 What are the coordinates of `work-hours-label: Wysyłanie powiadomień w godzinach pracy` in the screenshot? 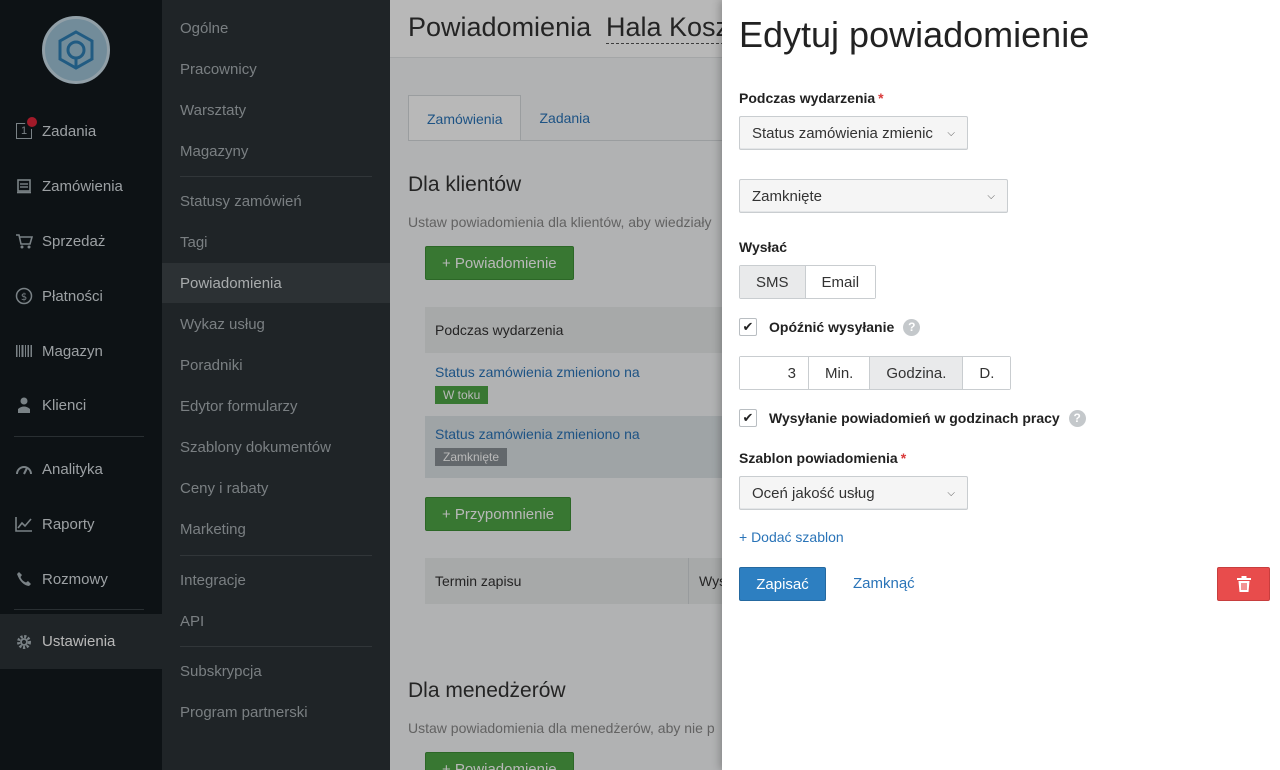 It's located at (914, 418).